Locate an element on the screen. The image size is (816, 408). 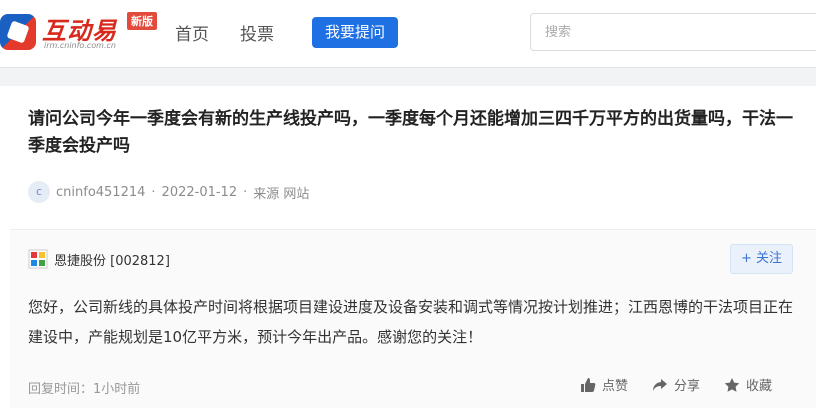
logo-icon is located at coordinates (18, 32).